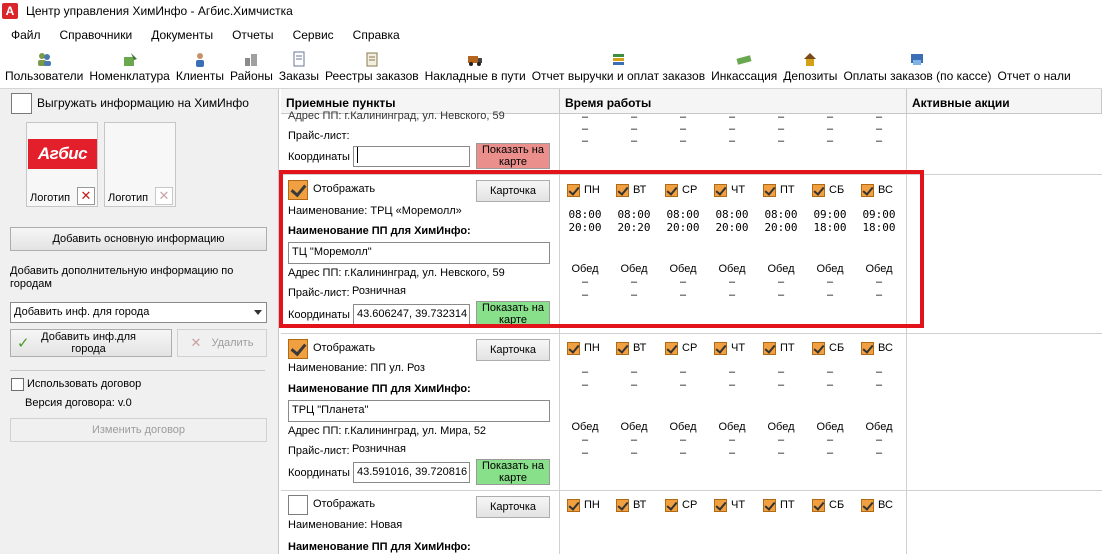 The image size is (1102, 554). What do you see at coordinates (25, 35) in the screenshot?
I see `menu-file: Файл` at bounding box center [25, 35].